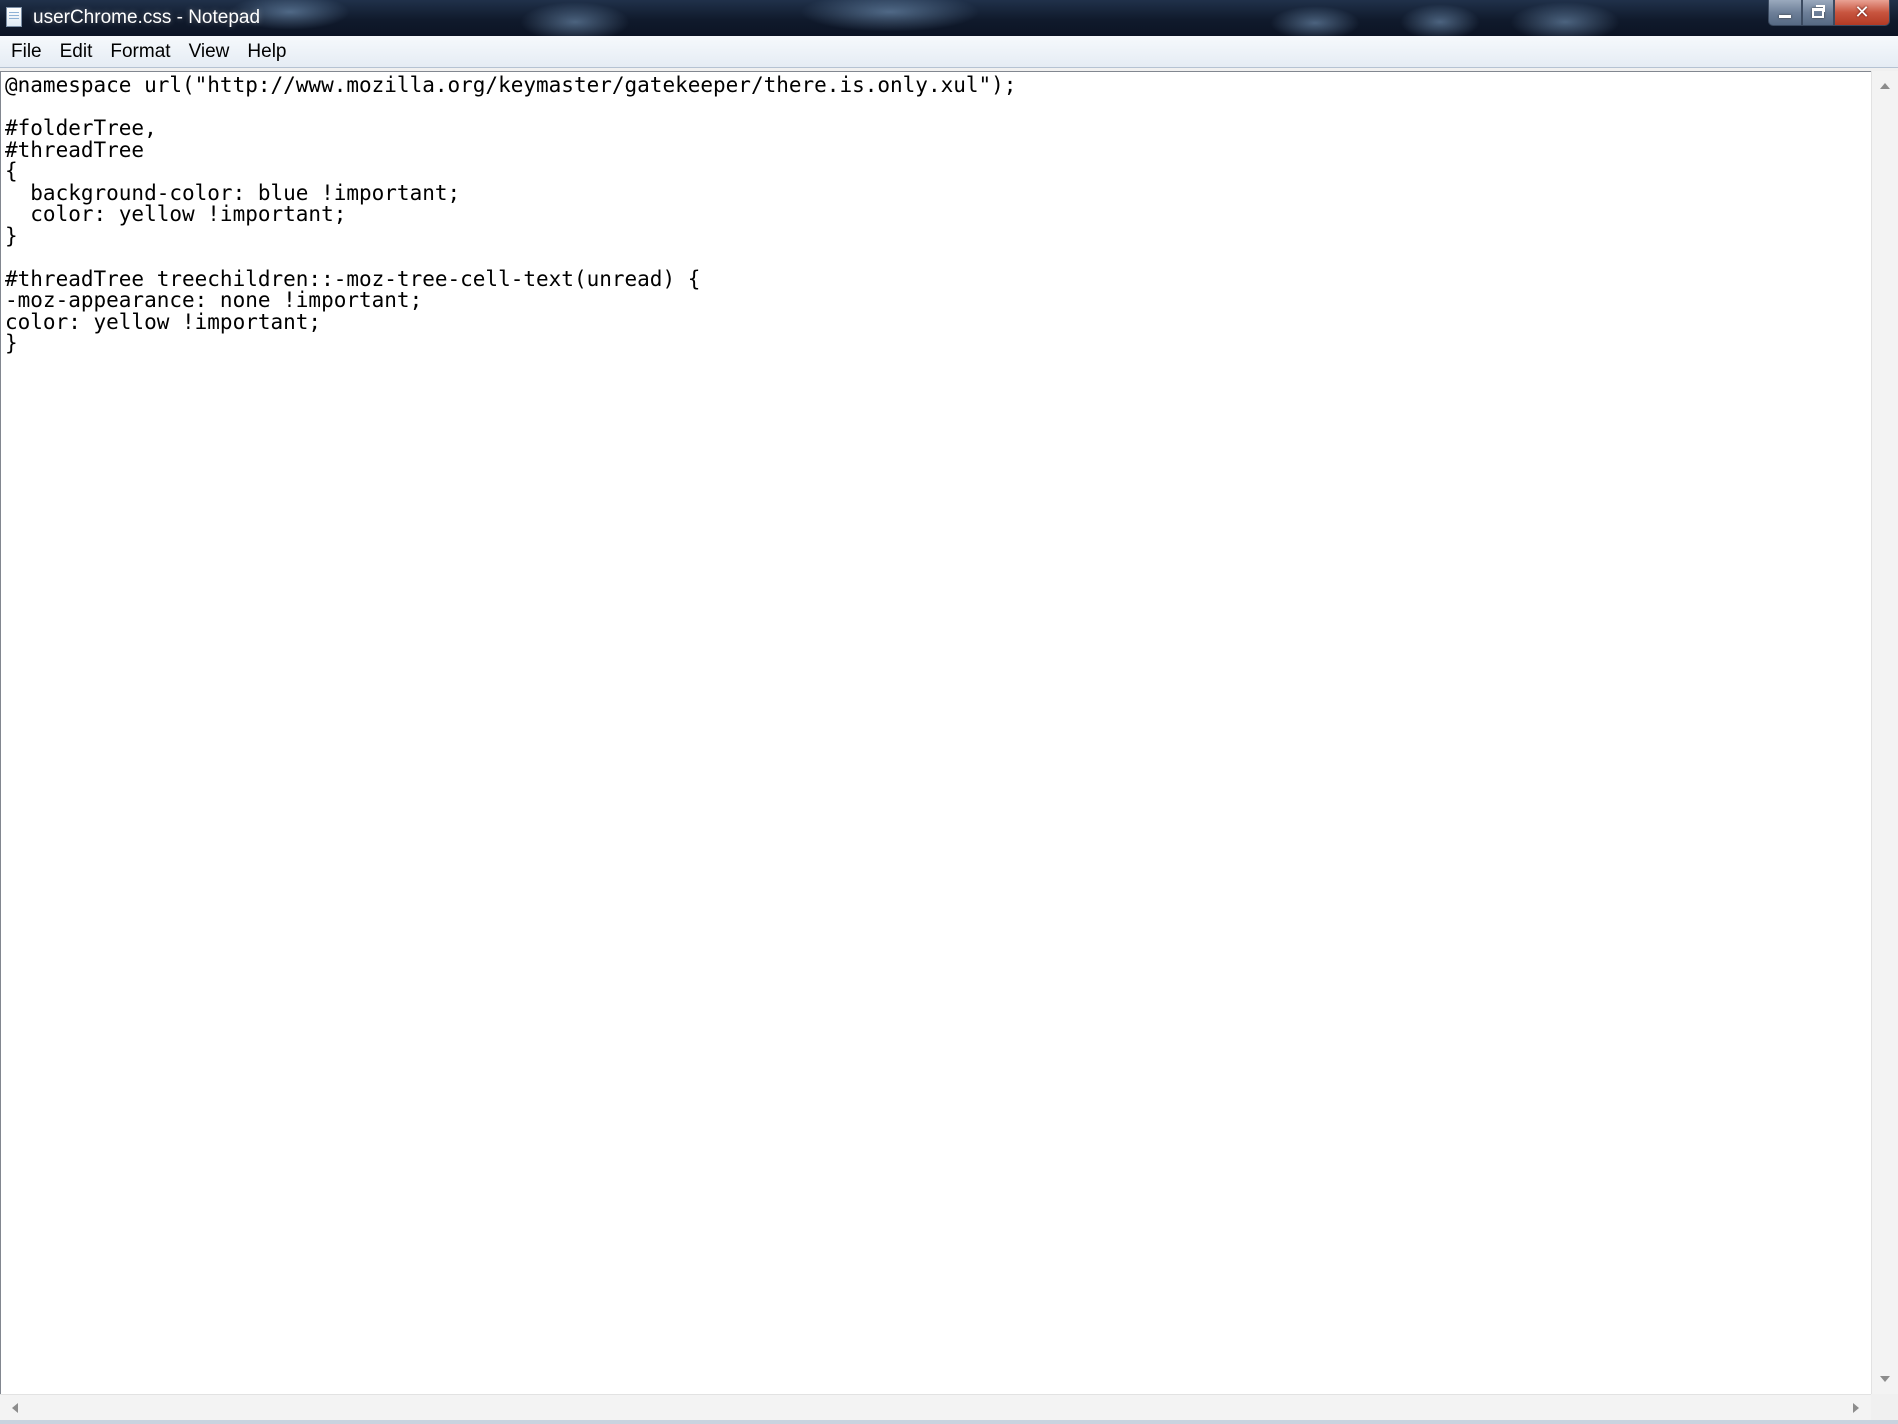 This screenshot has height=1424, width=1898. What do you see at coordinates (935, 1407) in the screenshot?
I see `horizontal-scrollbar` at bounding box center [935, 1407].